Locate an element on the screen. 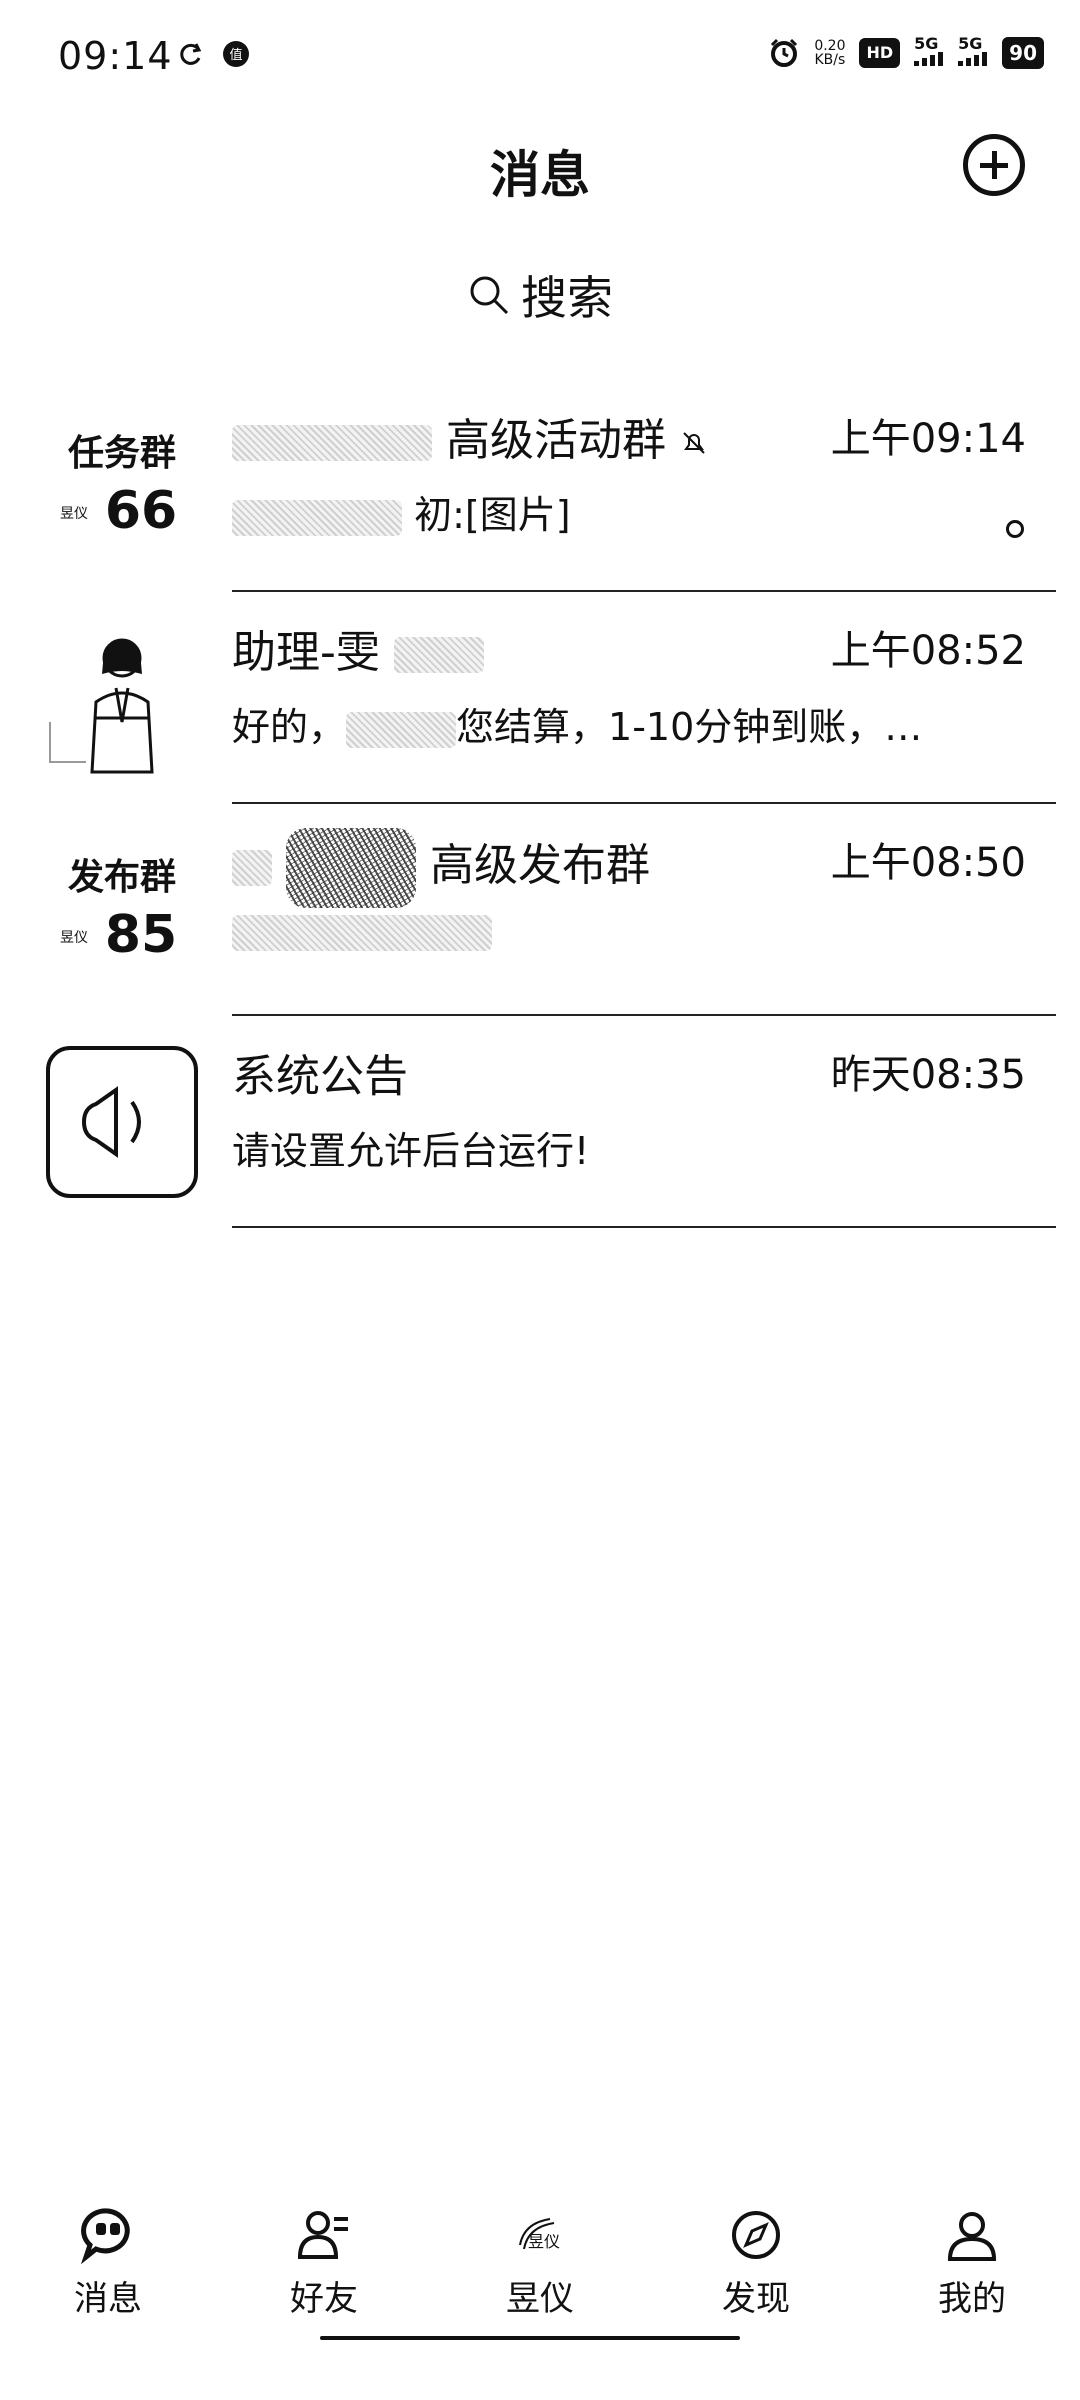  chat-item-task-group: 任务群 昱仪 66 高级活动群 上午09:14 初:[图片] is located at coordinates (540, 486).